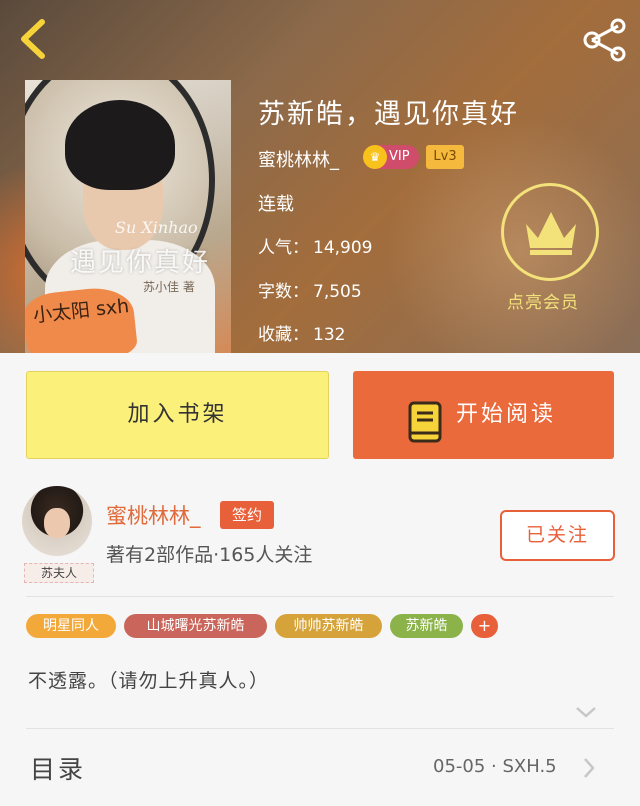 The width and height of the screenshot is (640, 806). What do you see at coordinates (156, 227) in the screenshot?
I see `cover-script-text: Su Xinhao` at bounding box center [156, 227].